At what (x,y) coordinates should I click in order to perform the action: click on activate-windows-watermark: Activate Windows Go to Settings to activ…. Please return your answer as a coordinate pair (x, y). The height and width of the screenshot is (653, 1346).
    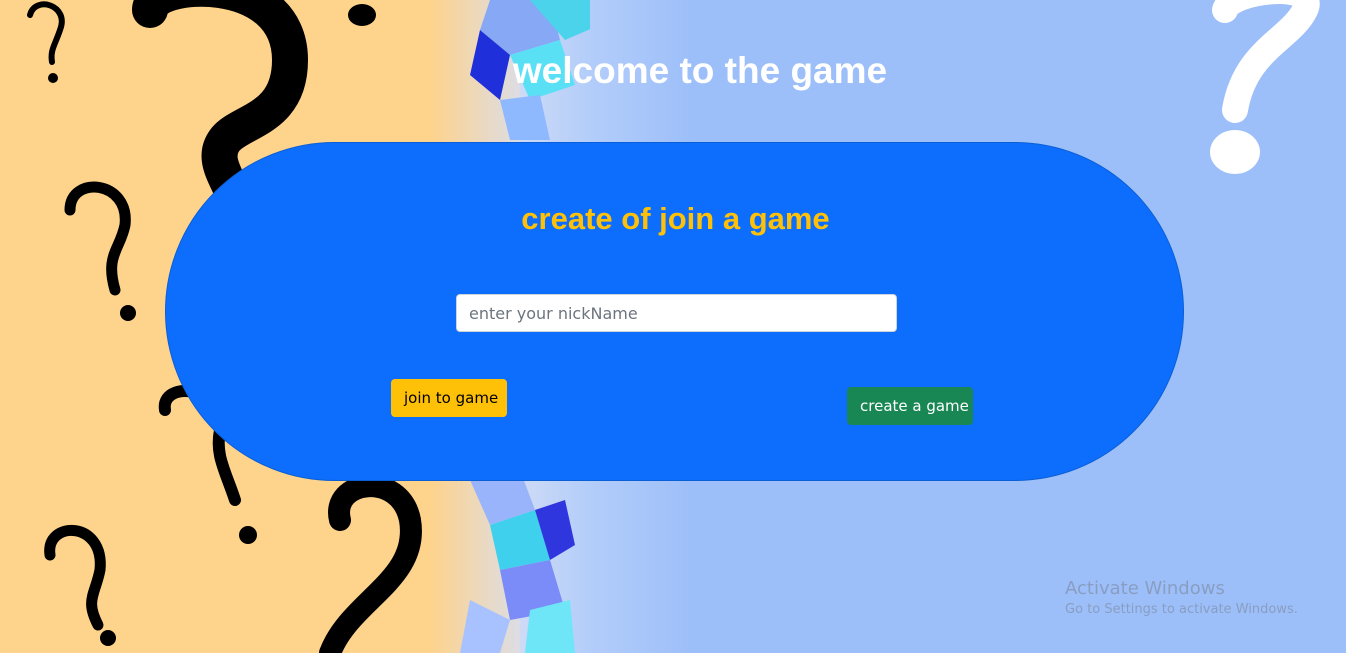
    Looking at the image, I should click on (1181, 597).